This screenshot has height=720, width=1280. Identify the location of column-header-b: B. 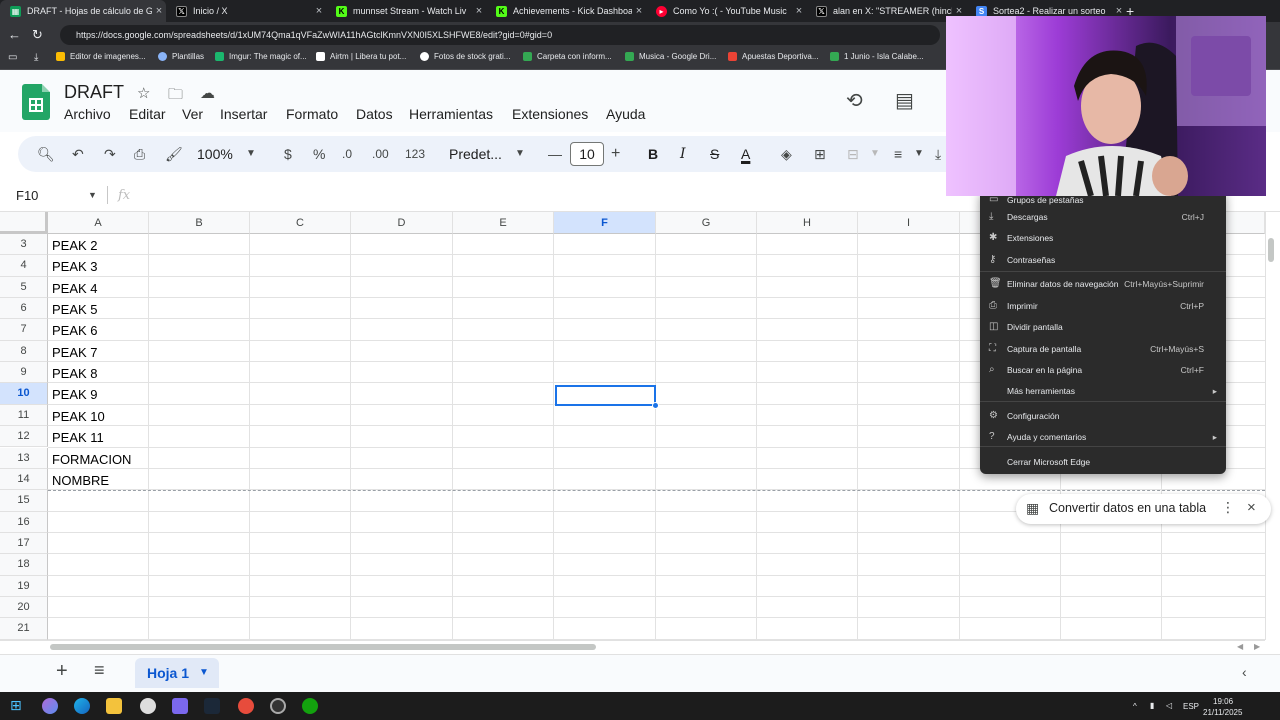
(199, 223).